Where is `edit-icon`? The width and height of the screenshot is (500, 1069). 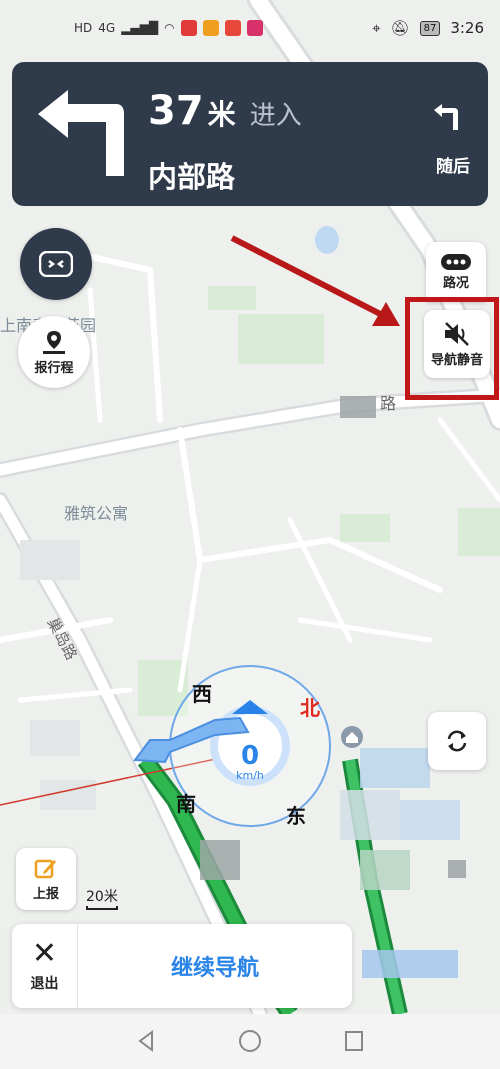
edit-icon is located at coordinates (45, 868).